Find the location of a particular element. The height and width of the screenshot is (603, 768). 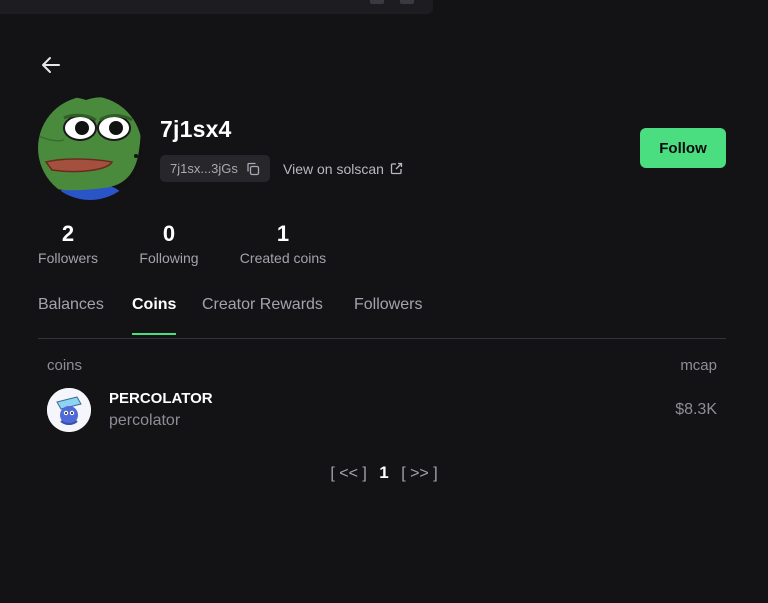

stat-following: 0 Following is located at coordinates (169, 243).